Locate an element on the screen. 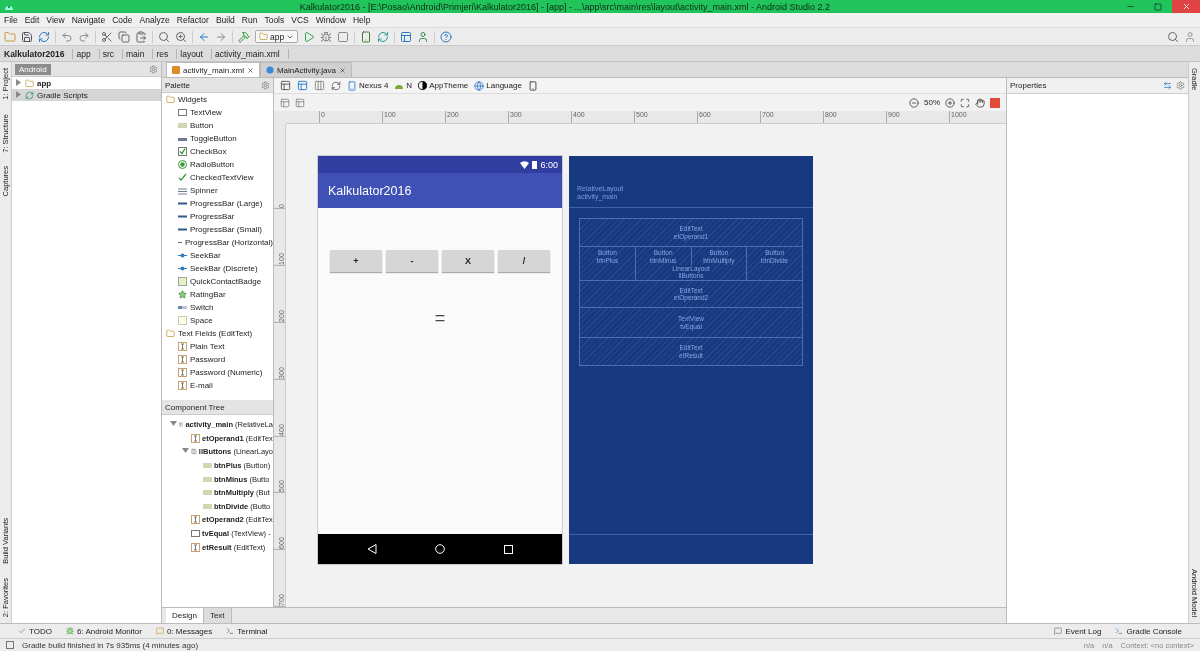 The width and height of the screenshot is (1200, 651). palette-item: ProgressBar is located at coordinates (212, 216).